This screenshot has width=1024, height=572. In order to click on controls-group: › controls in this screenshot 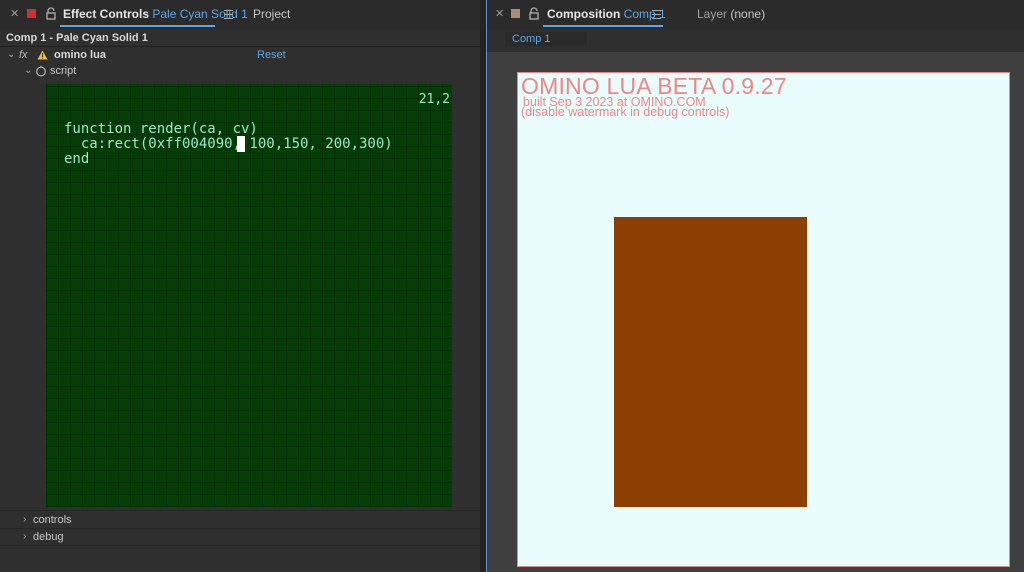, I will do `click(240, 520)`.